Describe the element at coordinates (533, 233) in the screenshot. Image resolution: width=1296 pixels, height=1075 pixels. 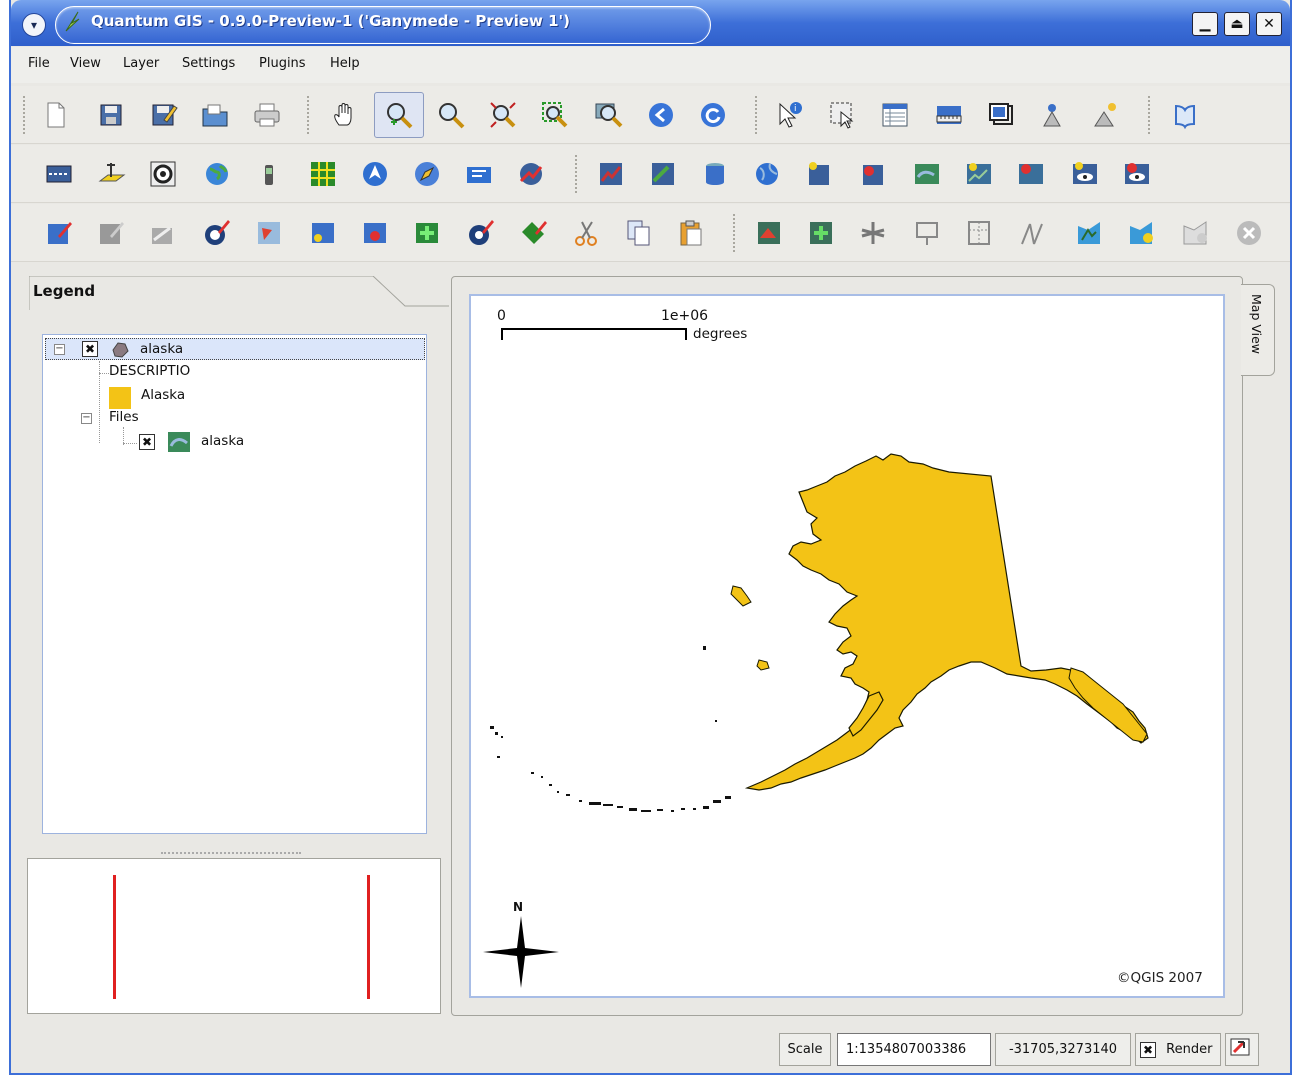
I see `delete-vertex-icon` at that location.